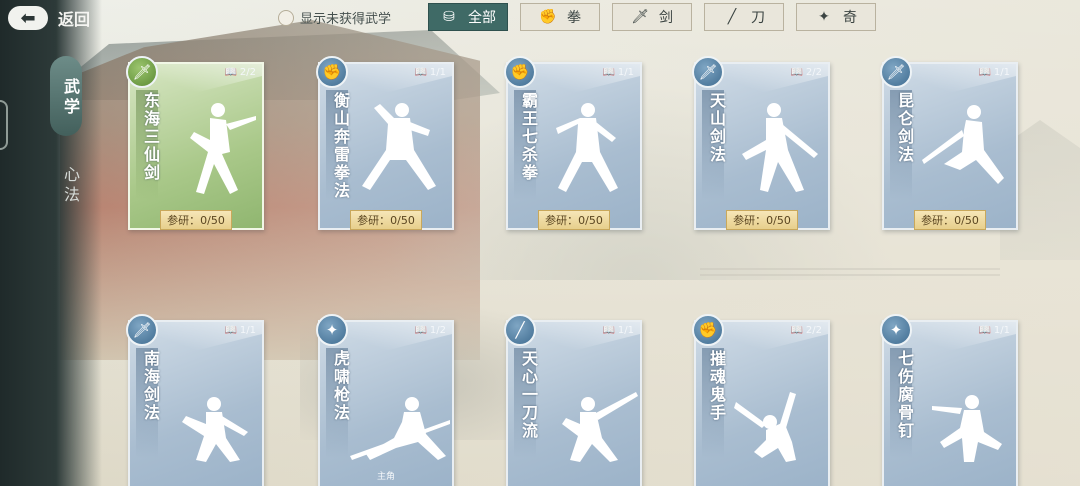 The height and width of the screenshot is (486, 1080). What do you see at coordinates (560, 17) in the screenshot?
I see `filter-fist: ✊ 拳` at bounding box center [560, 17].